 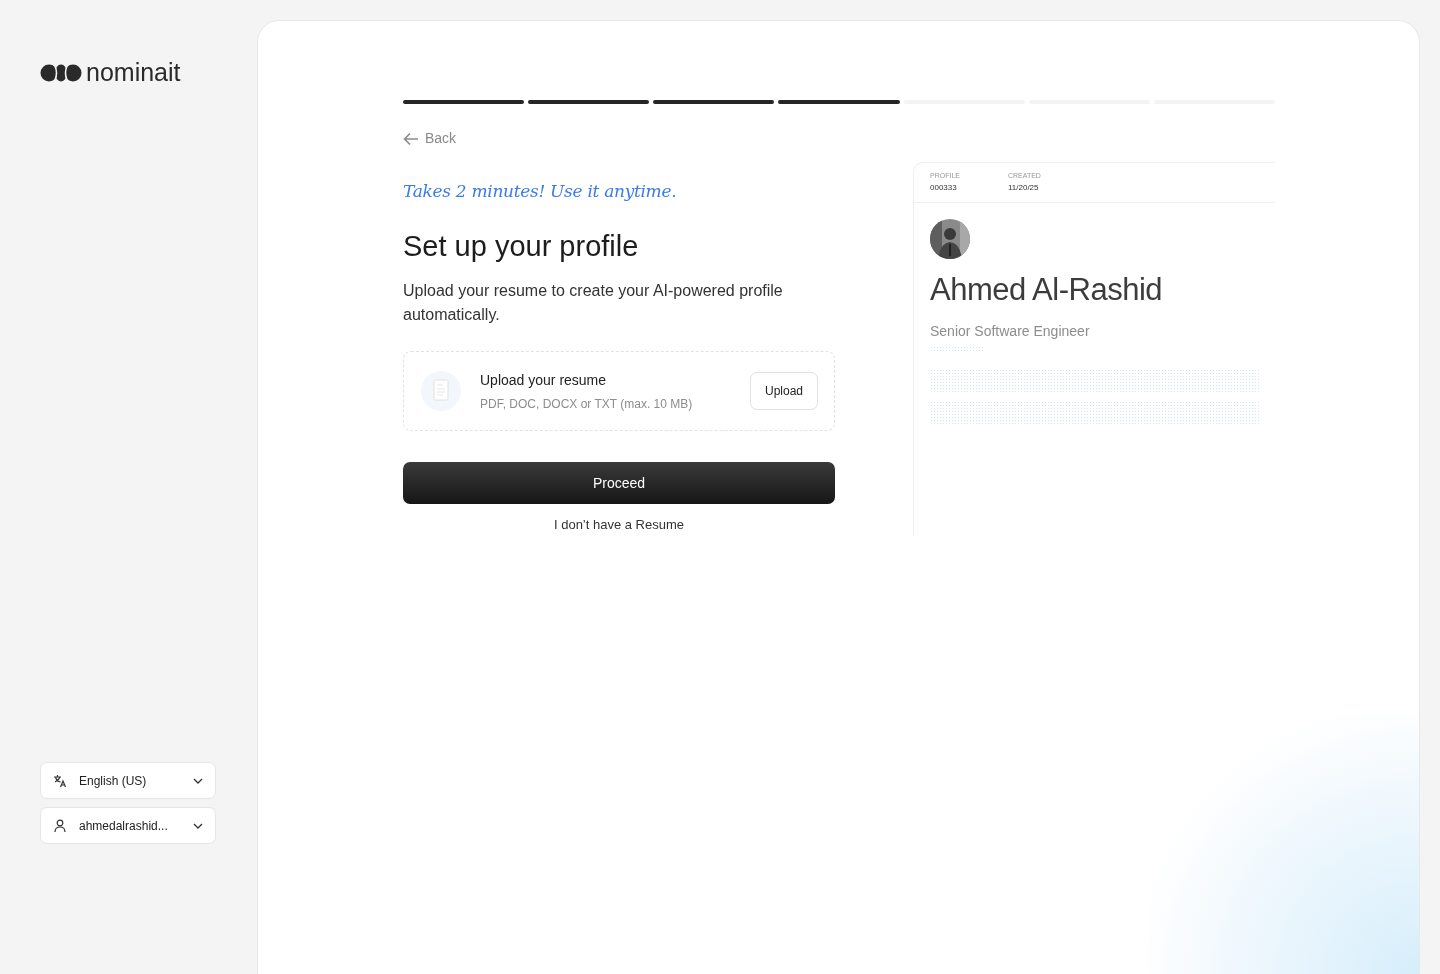 I want to click on field-value: 11/20/25, so click(x=1023, y=187).